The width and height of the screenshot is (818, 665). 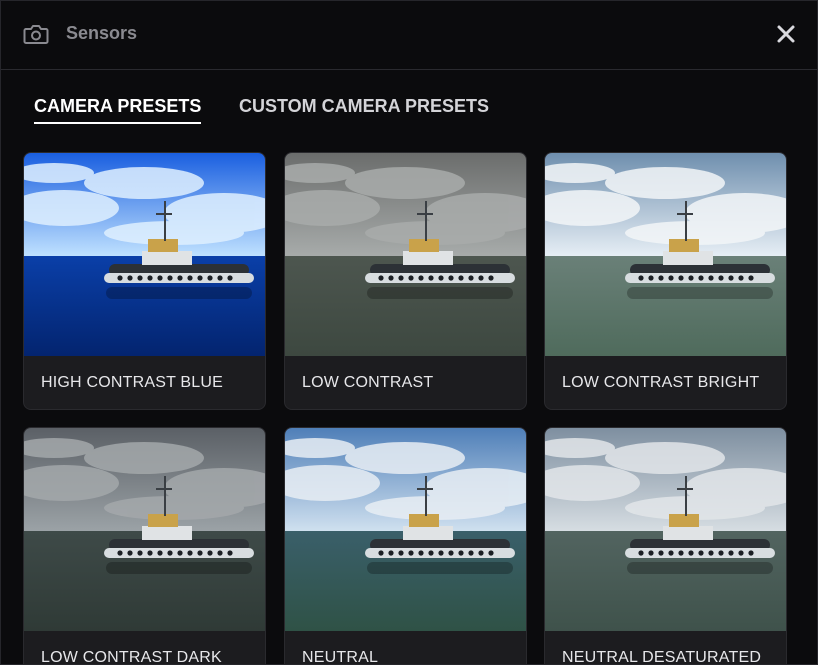 What do you see at coordinates (662, 657) in the screenshot?
I see `preset-label: NEUTRAL DESATURATED` at bounding box center [662, 657].